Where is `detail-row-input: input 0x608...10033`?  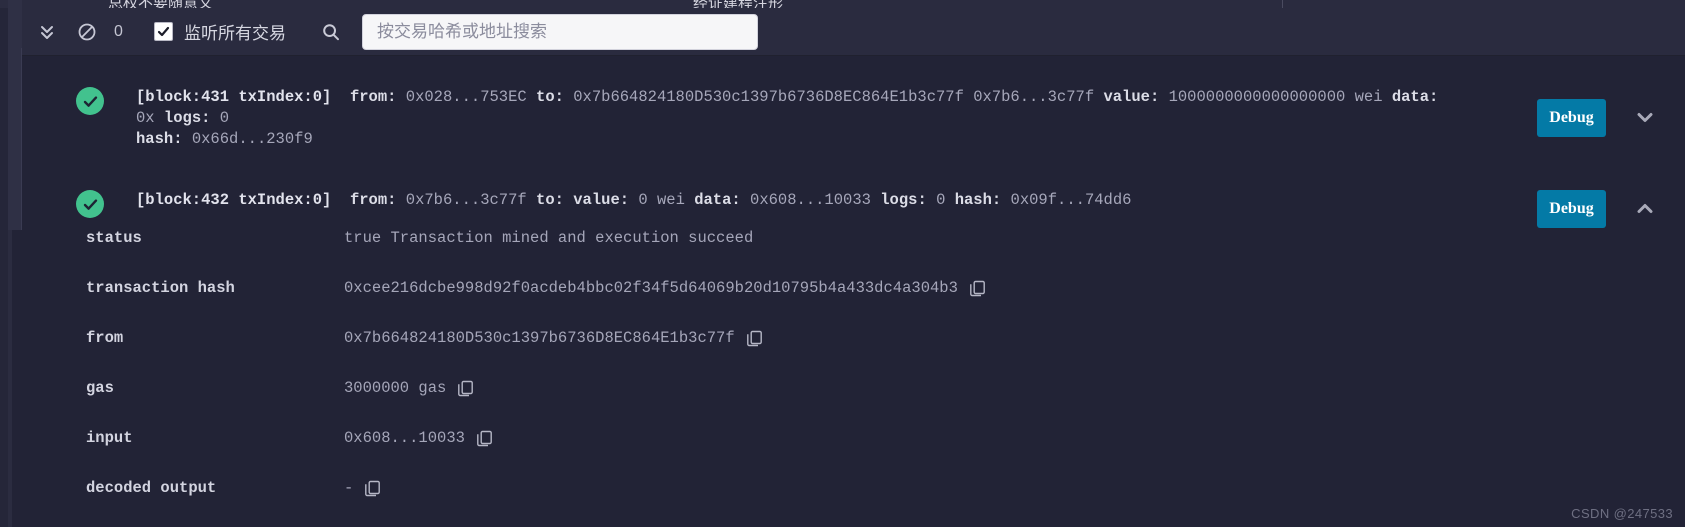 detail-row-input: input 0x608...10033 is located at coordinates (885, 452).